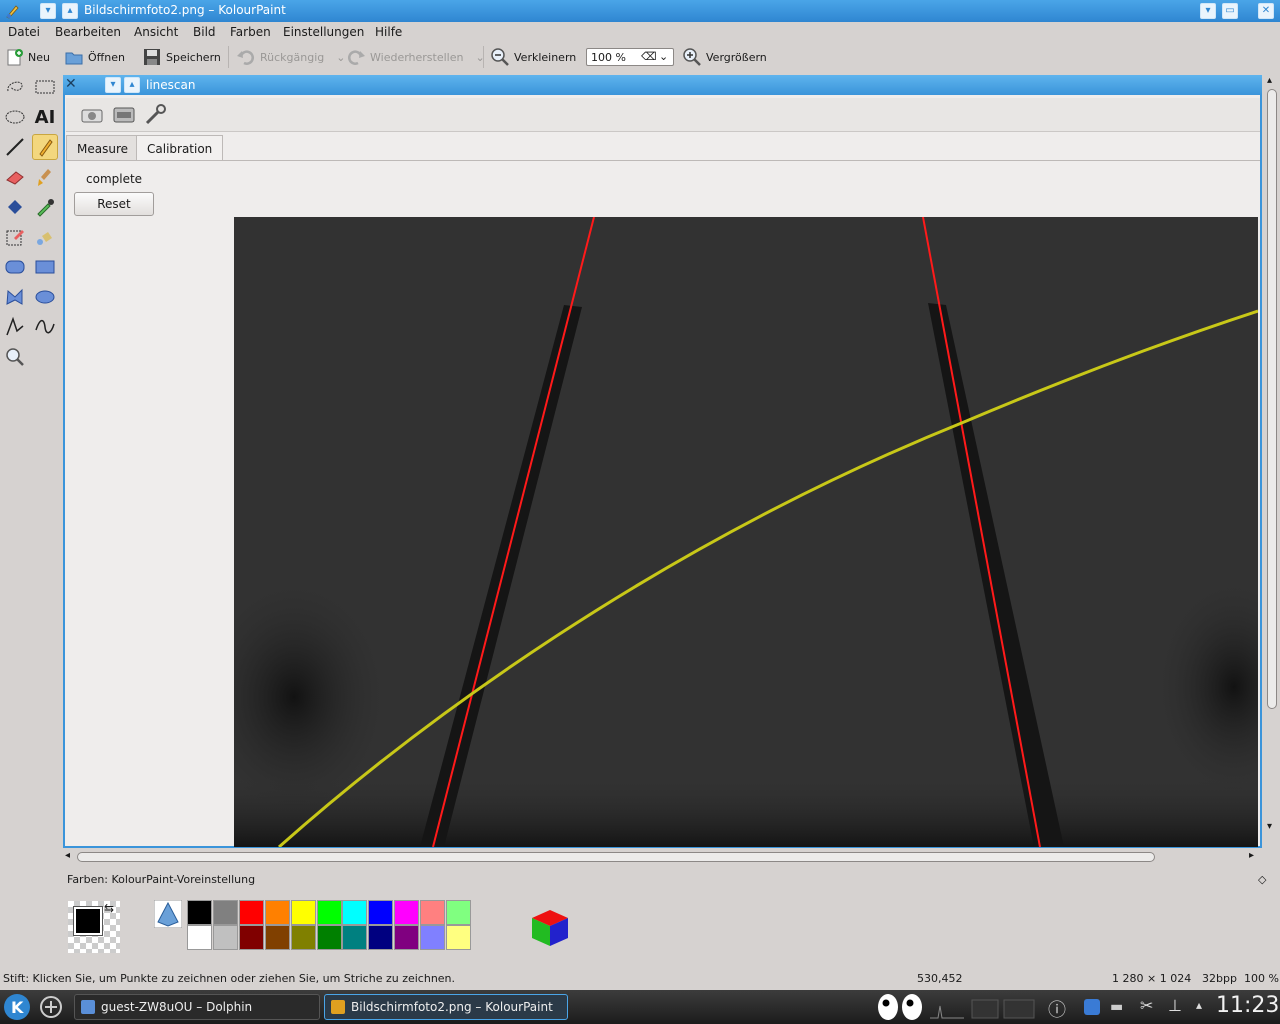 This screenshot has width=1280, height=1024. What do you see at coordinates (45, 297) in the screenshot?
I see `ellipse-tool` at bounding box center [45, 297].